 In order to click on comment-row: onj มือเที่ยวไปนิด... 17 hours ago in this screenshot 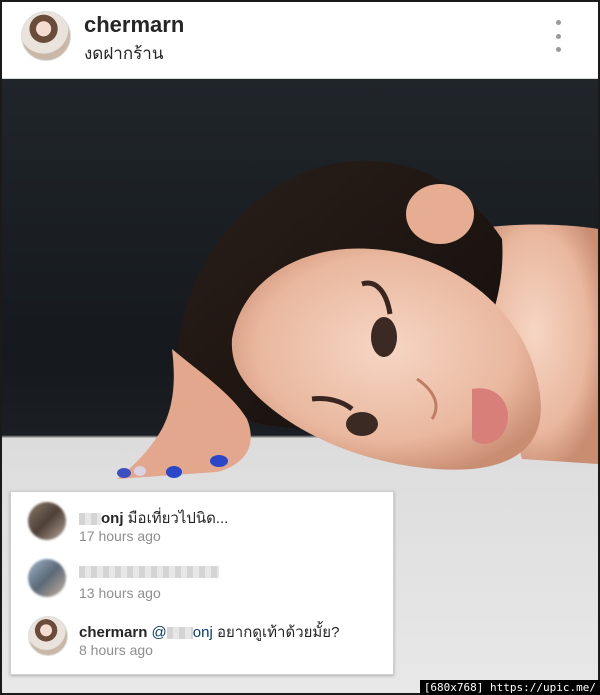, I will do `click(202, 527)`.